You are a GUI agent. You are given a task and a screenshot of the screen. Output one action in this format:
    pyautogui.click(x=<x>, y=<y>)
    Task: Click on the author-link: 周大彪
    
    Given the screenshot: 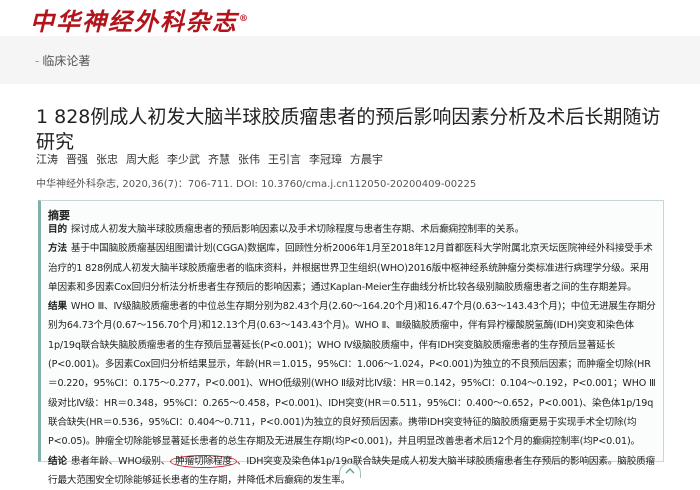 What is the action you would take?
    pyautogui.click(x=142, y=159)
    